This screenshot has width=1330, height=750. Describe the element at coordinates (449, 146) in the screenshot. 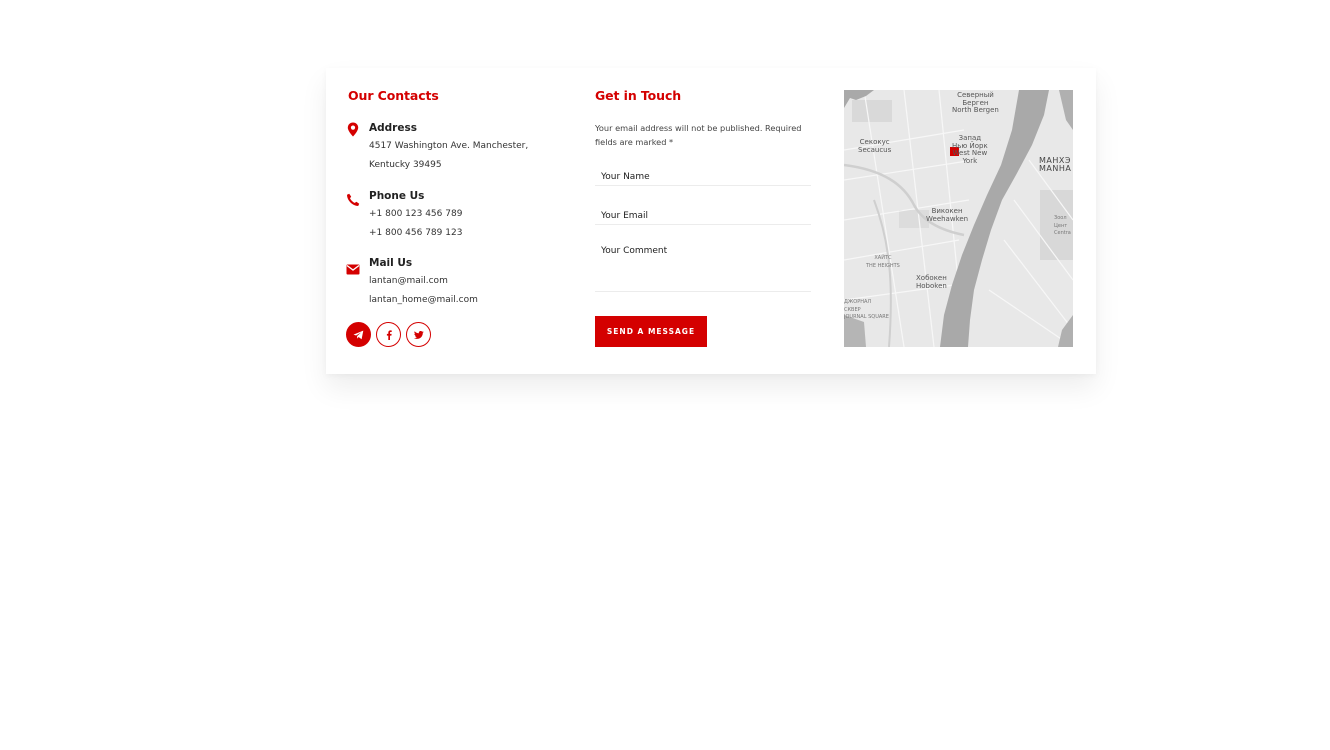

I see `address-line-1: 4517 Washington Ave. Manchester,` at that location.